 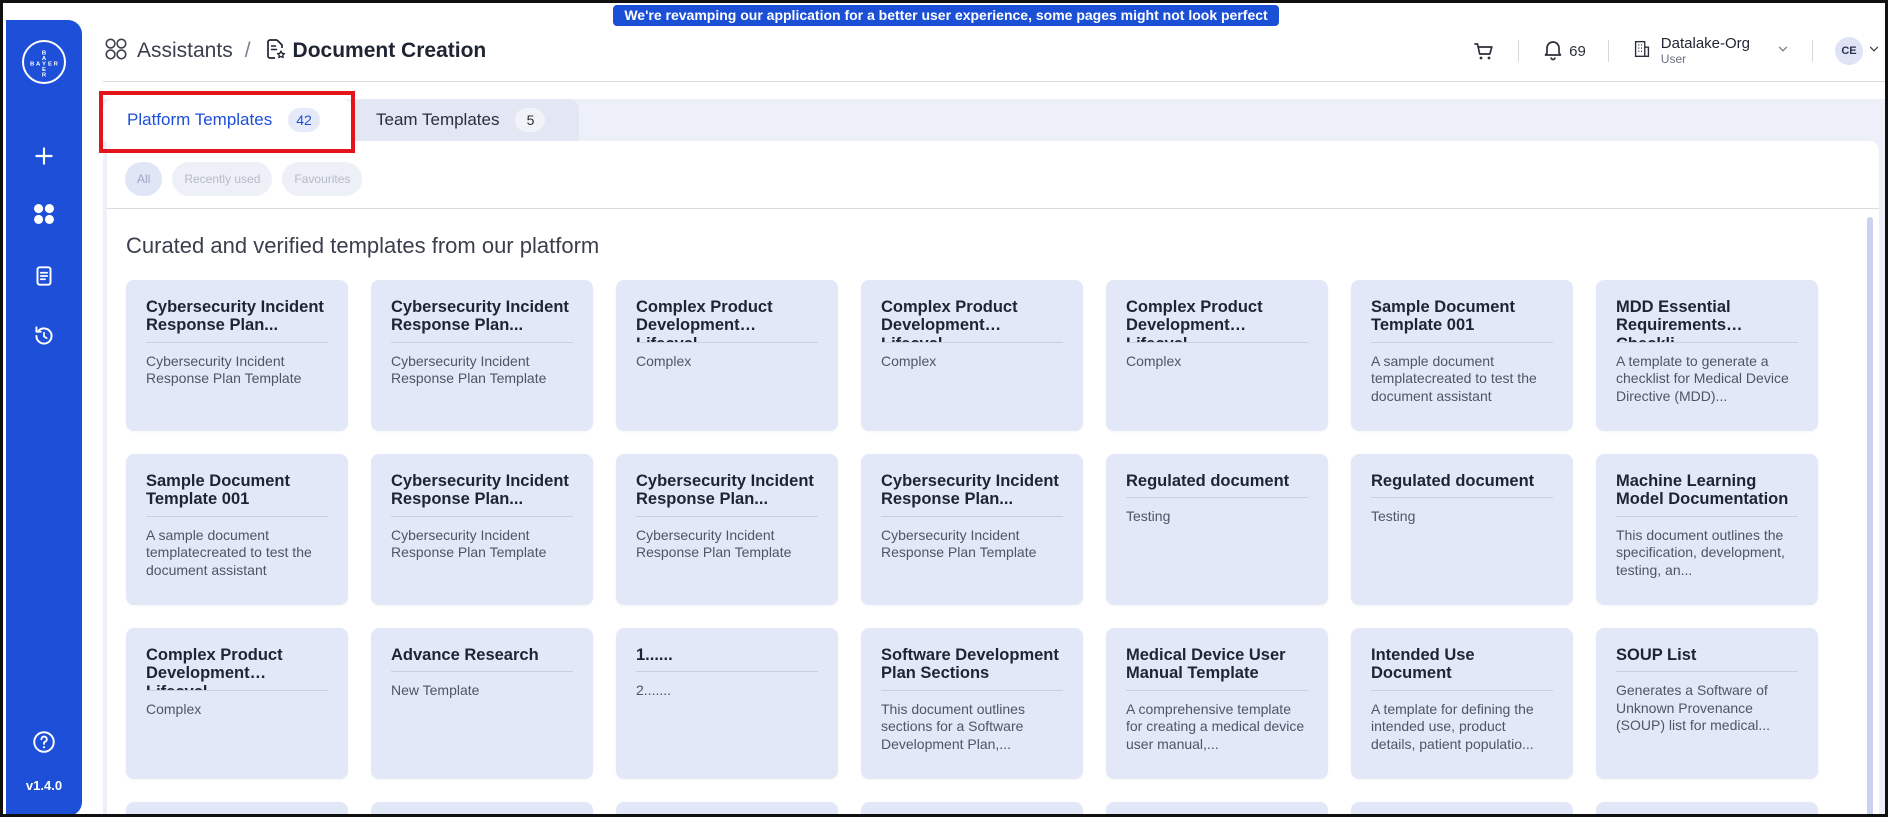 What do you see at coordinates (44, 785) in the screenshot?
I see `app-version: v1.4.0` at bounding box center [44, 785].